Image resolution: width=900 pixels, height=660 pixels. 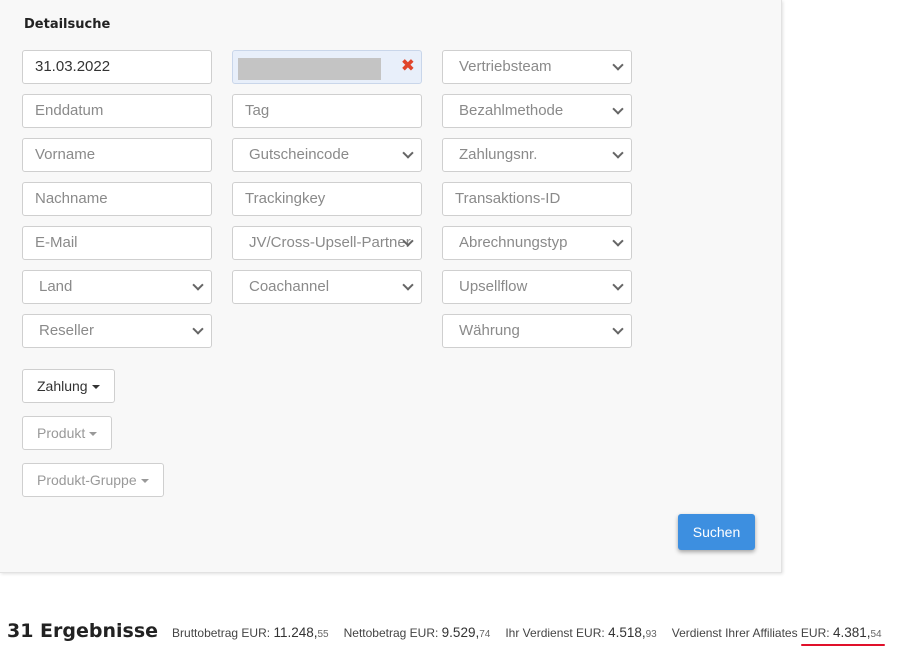 What do you see at coordinates (330, 242) in the screenshot?
I see `jv-partner-select-label: JV/Cross-Upsell-Partner` at bounding box center [330, 242].